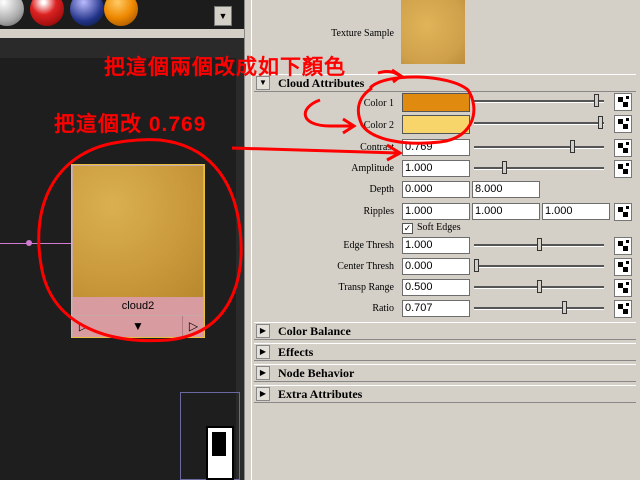 This screenshot has width=640, height=480. Describe the element at coordinates (445, 373) in the screenshot. I see `section-node-behavior: ▶ Node Behavior` at that location.